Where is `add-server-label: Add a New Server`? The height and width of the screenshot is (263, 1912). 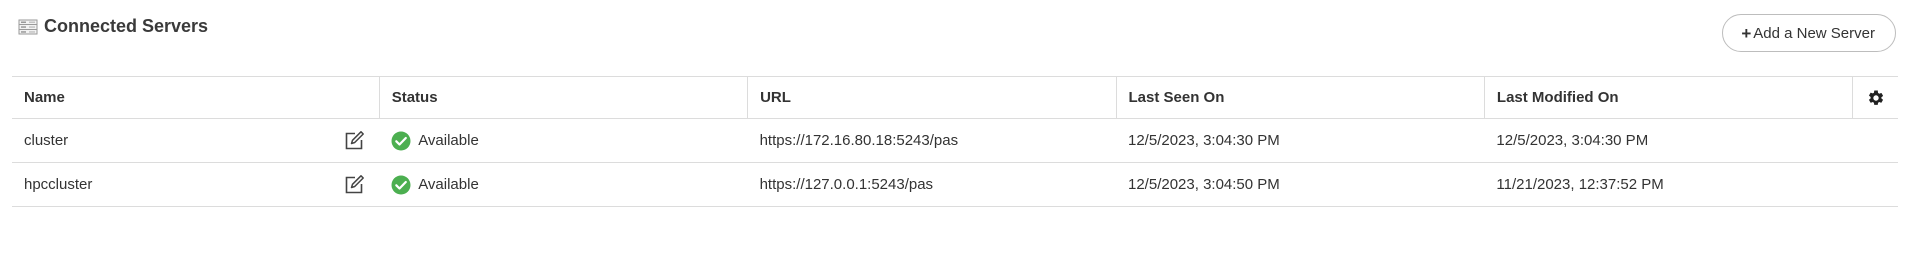
add-server-label: Add a New Server is located at coordinates (1814, 33).